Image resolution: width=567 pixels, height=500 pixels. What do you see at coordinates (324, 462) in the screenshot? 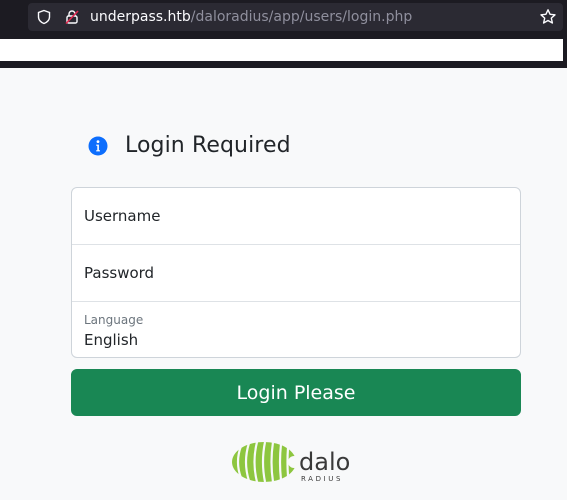
I see `svg-text: dalo` at bounding box center [324, 462].